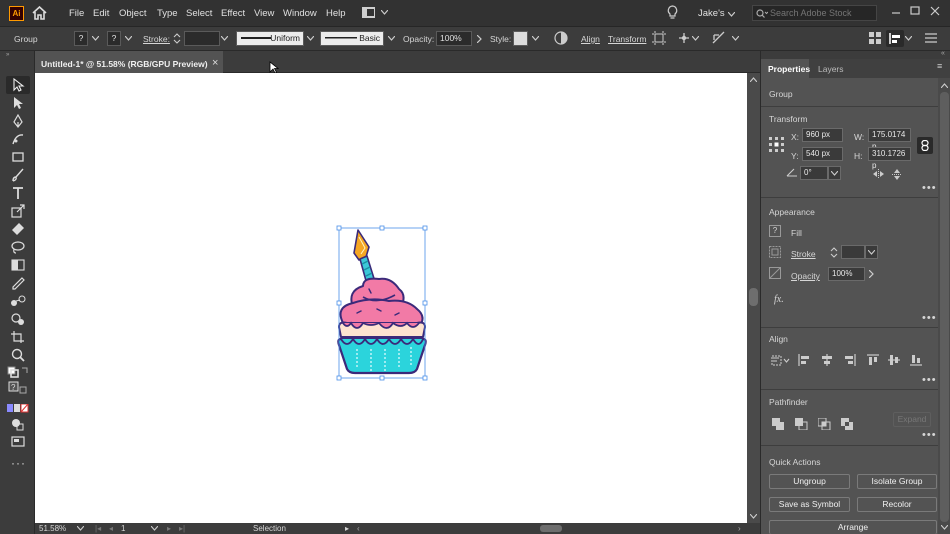 This screenshot has width=950, height=534. Describe the element at coordinates (18, 337) in the screenshot. I see `artboard-tool-icon` at that location.